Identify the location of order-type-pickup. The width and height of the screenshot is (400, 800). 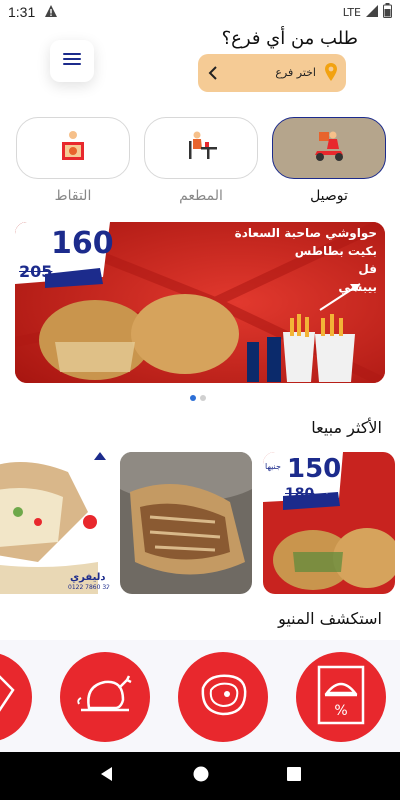
(73, 148).